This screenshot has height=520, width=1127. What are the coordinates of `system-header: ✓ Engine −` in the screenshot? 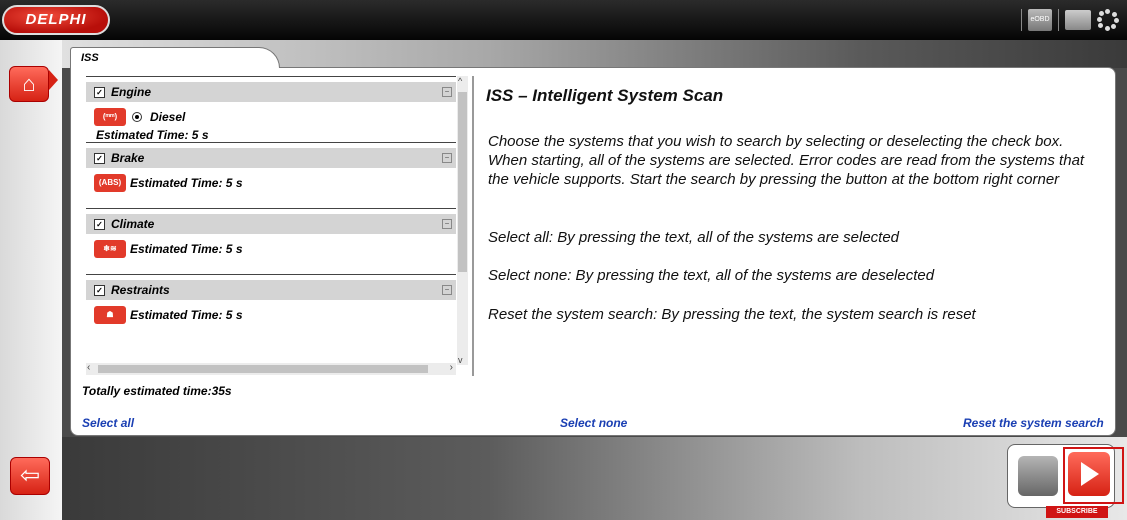 It's located at (271, 92).